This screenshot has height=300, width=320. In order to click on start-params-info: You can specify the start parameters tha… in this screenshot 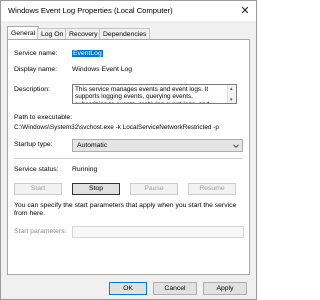, I will do `click(125, 209)`.